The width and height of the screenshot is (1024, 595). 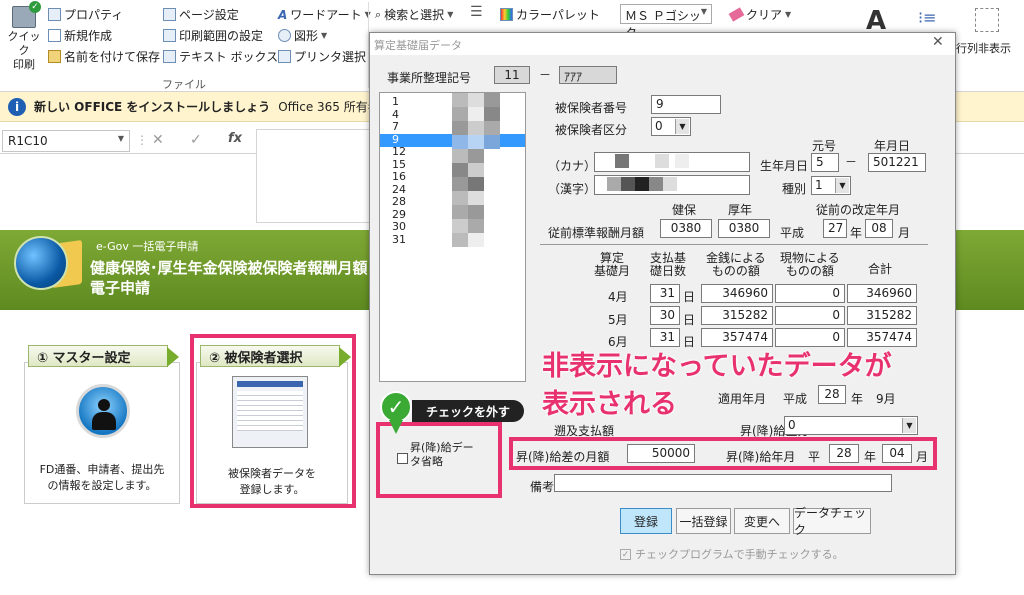 What do you see at coordinates (737, 315) in the screenshot?
I see `row-cash-input: 315282` at bounding box center [737, 315].